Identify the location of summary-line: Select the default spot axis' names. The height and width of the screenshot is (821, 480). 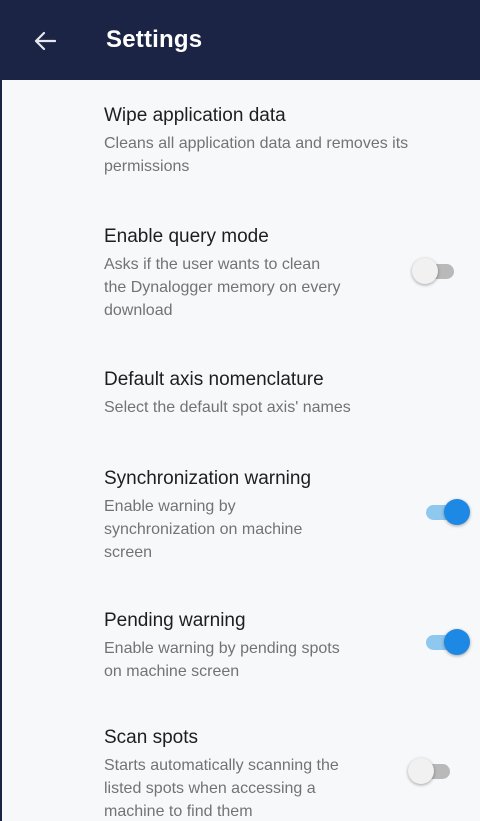
(227, 407).